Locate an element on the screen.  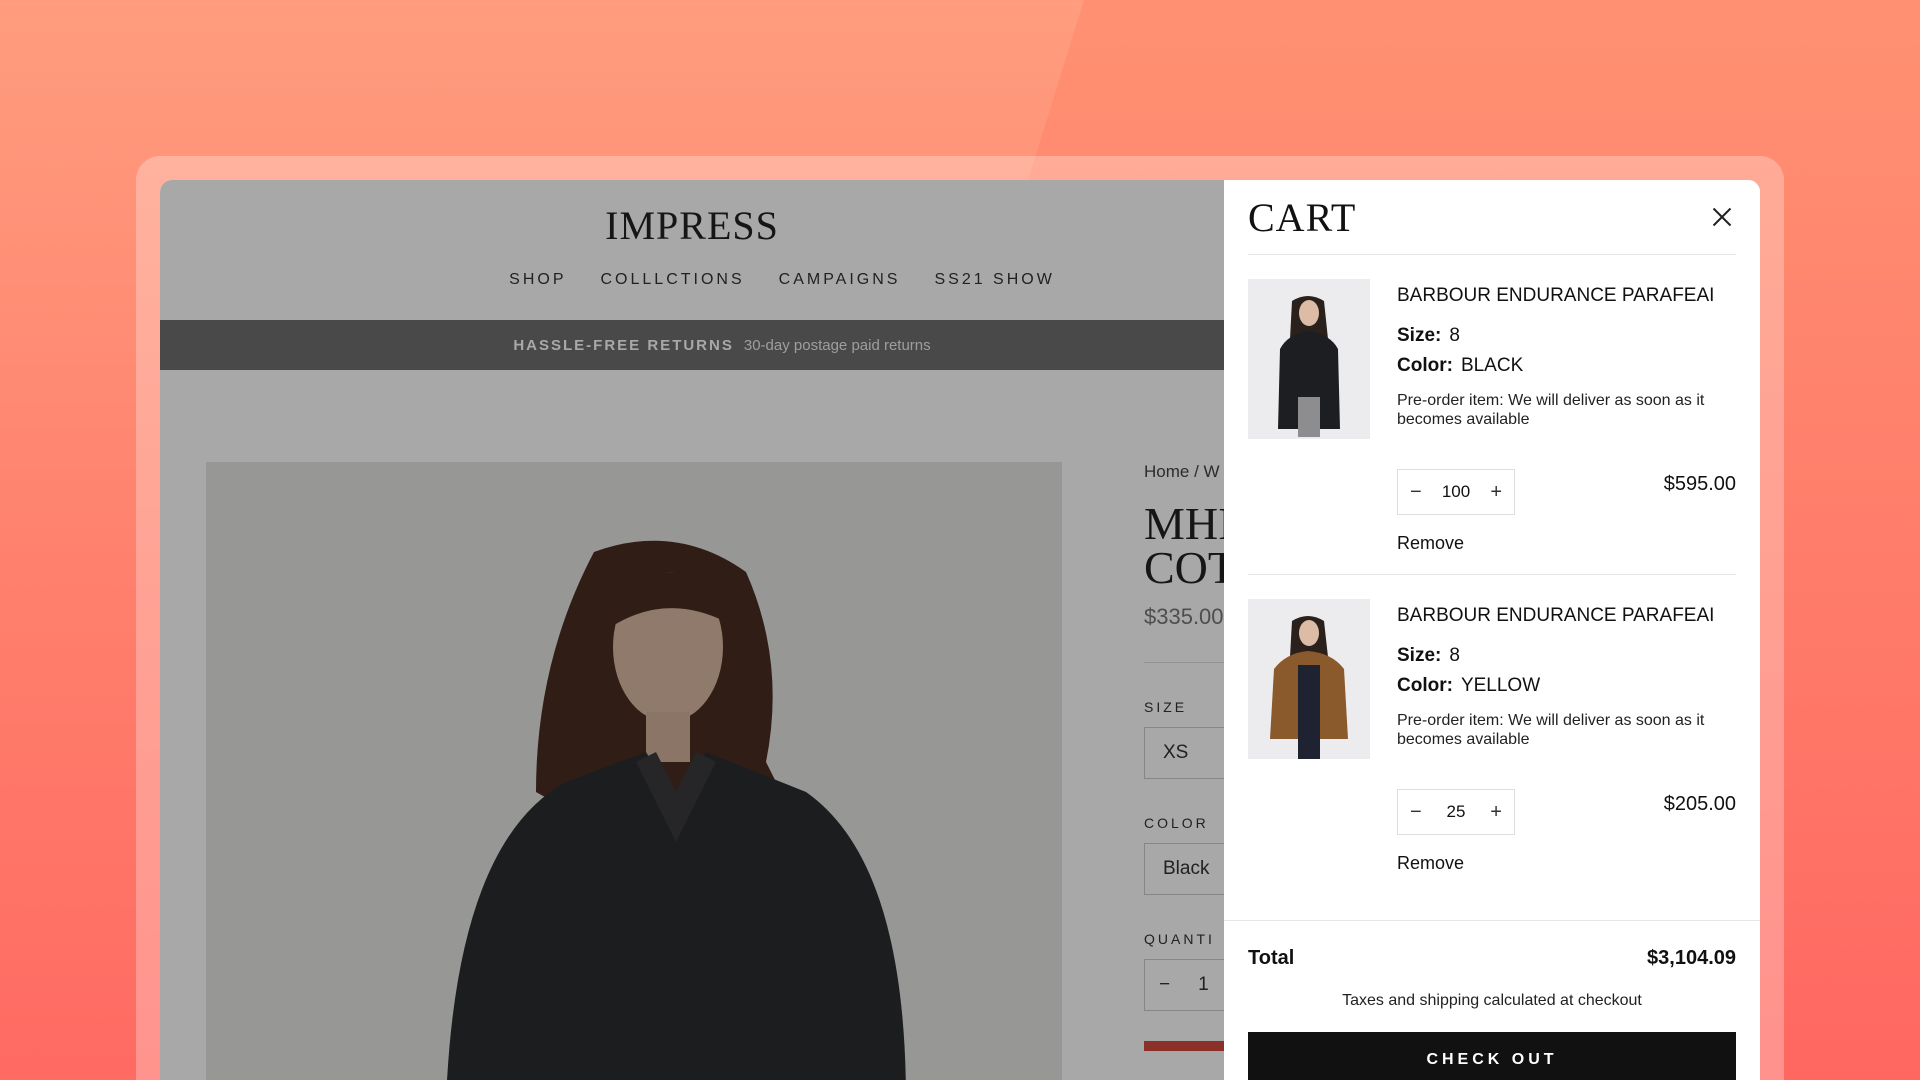
total-label: Total is located at coordinates (1271, 958).